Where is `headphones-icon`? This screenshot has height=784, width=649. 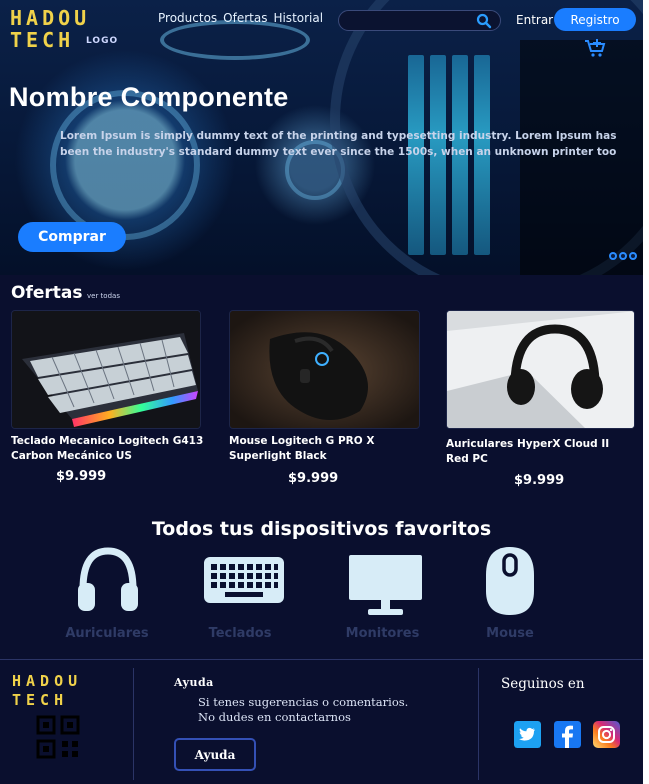
headphones-icon is located at coordinates (108, 579).